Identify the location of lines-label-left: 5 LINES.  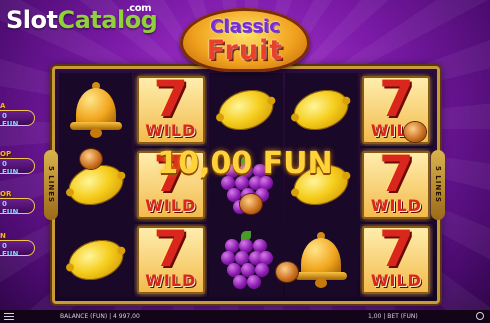
(51, 185).